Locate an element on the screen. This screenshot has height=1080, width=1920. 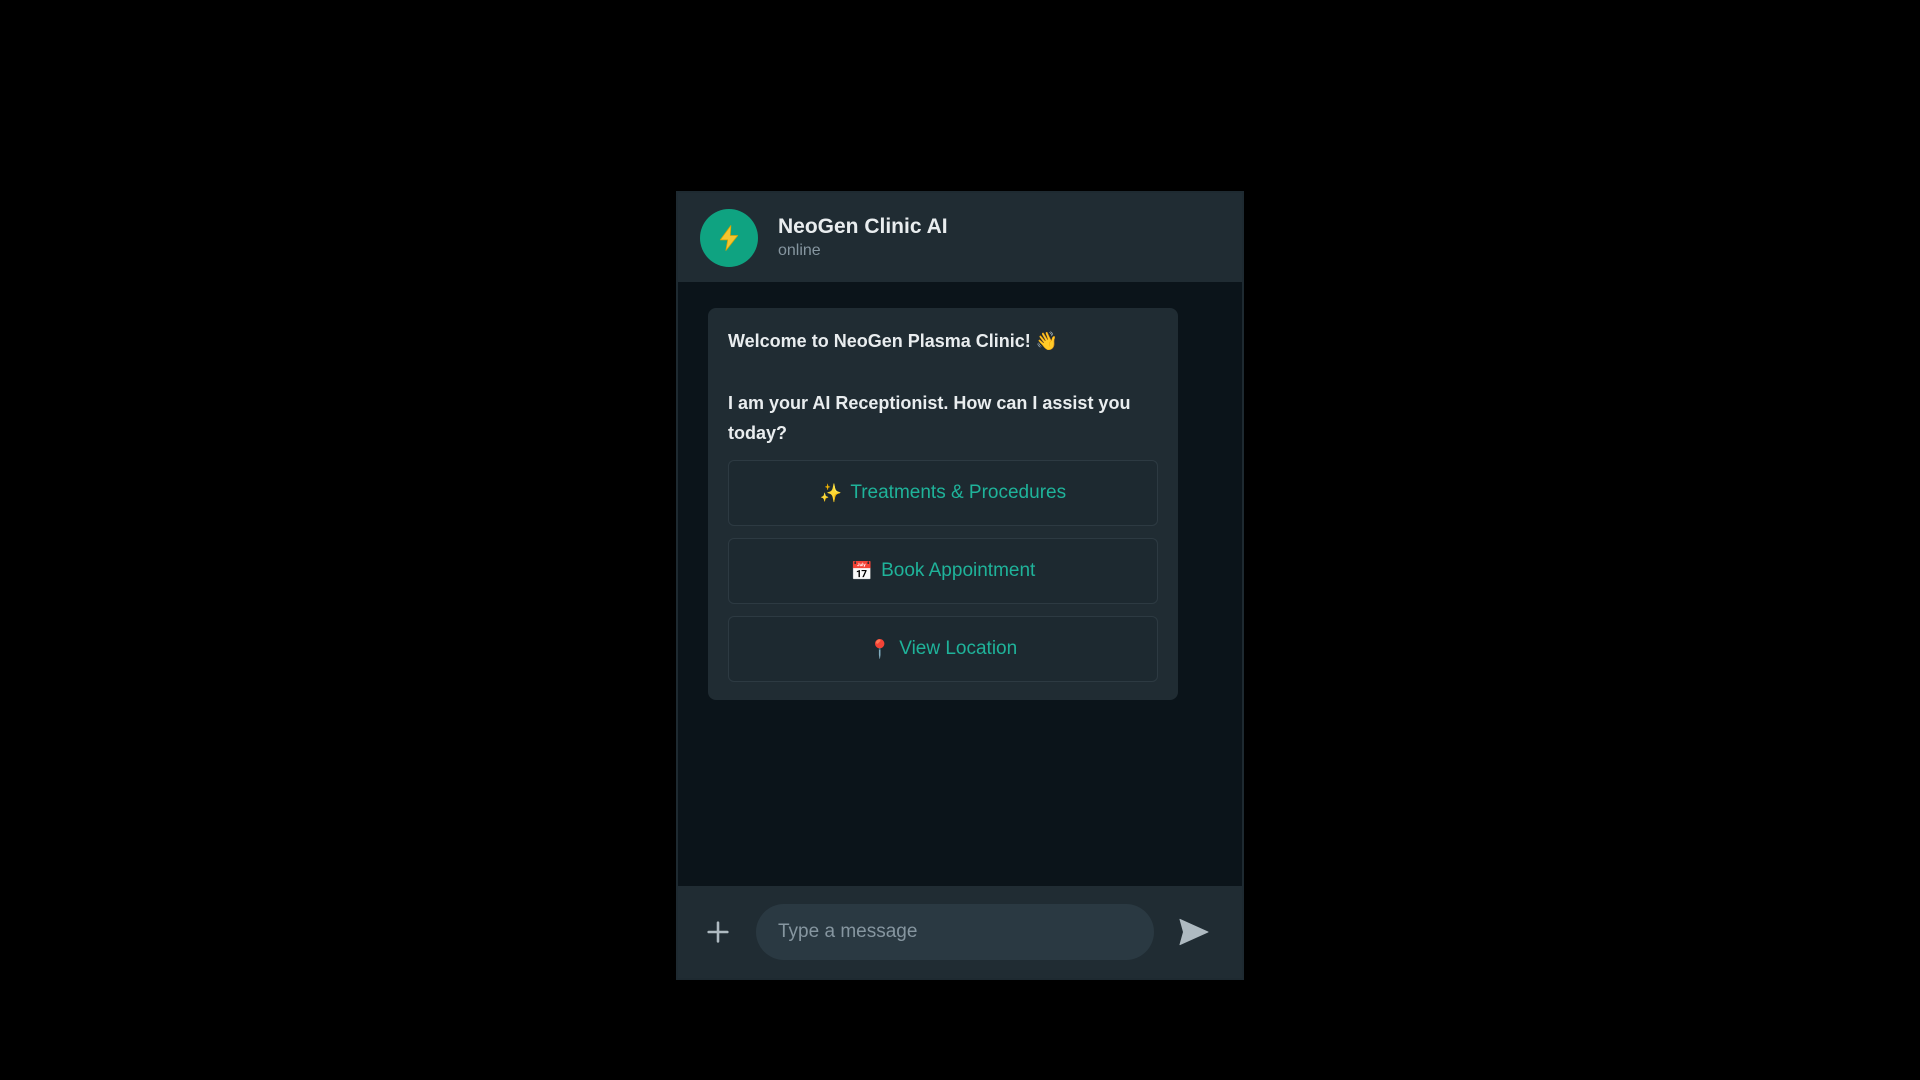
message-composer is located at coordinates (960, 932).